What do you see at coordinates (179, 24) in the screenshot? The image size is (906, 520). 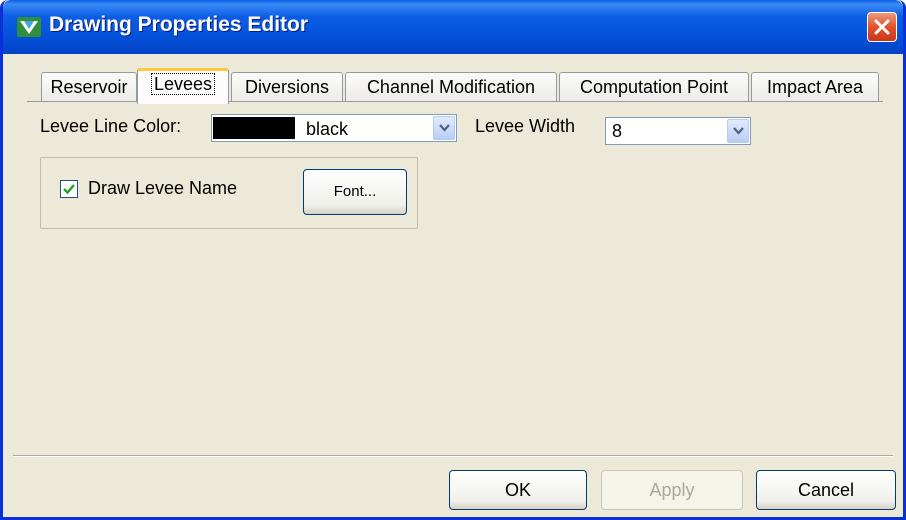 I see `window-title: Drawing Properties Editor` at bounding box center [179, 24].